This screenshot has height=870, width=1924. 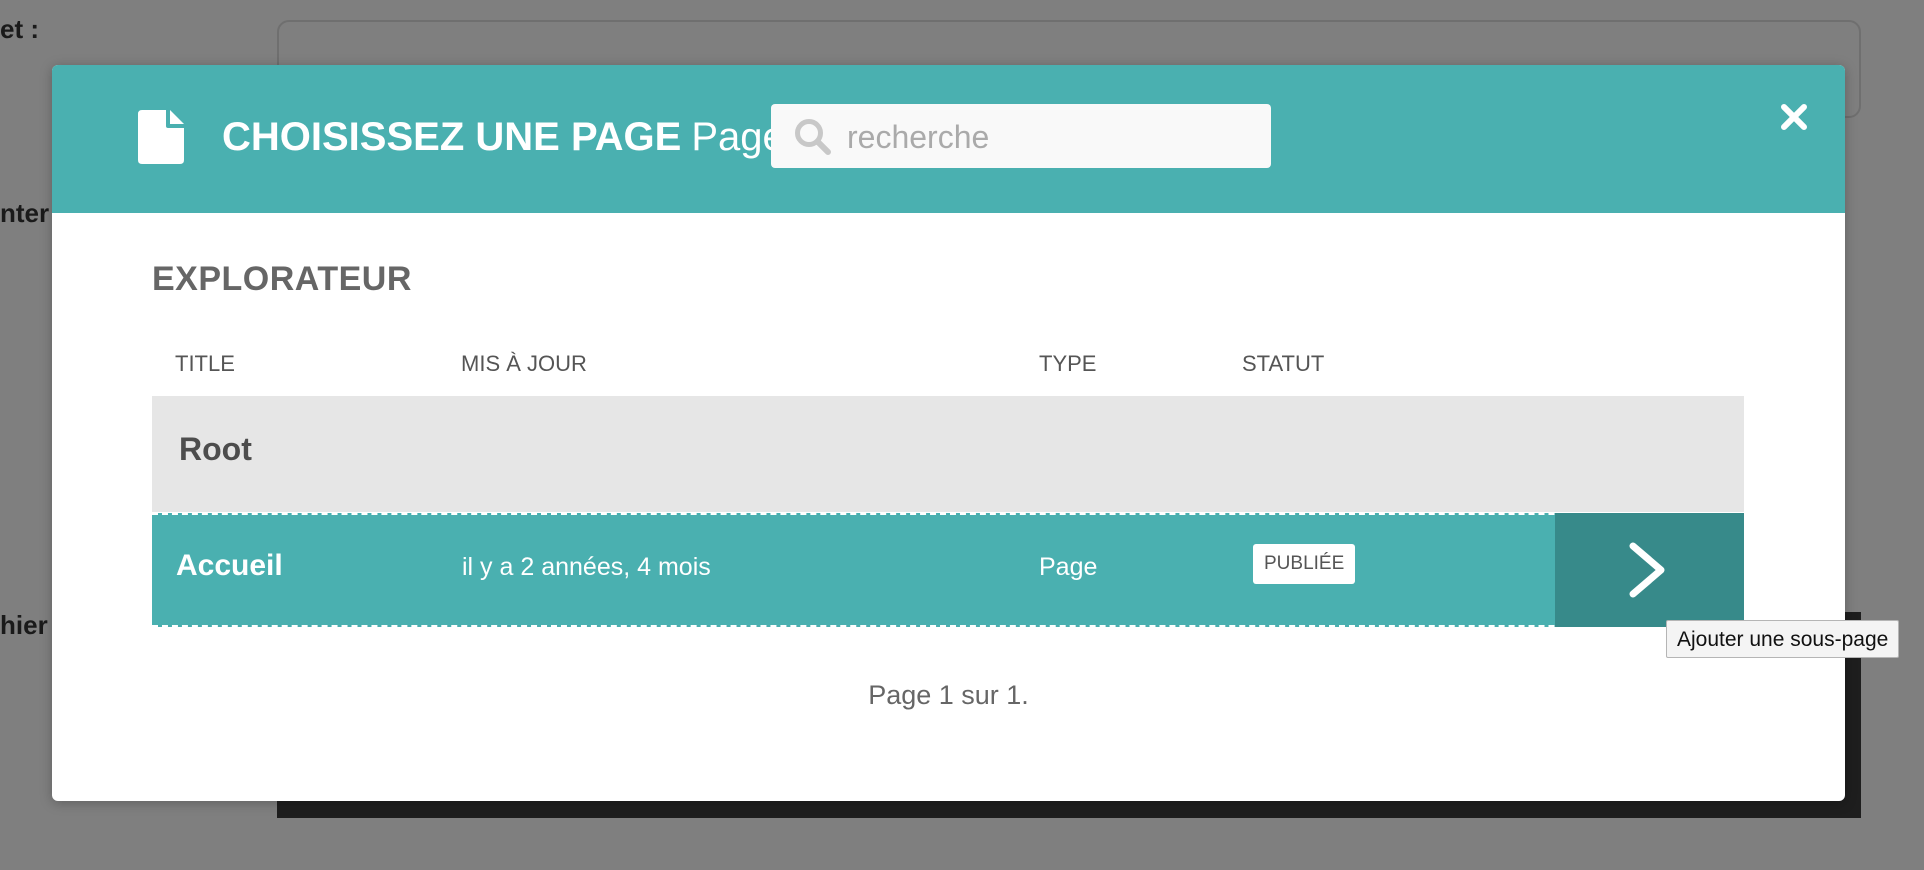 I want to click on column-header-type: TYPE, so click(x=1068, y=363).